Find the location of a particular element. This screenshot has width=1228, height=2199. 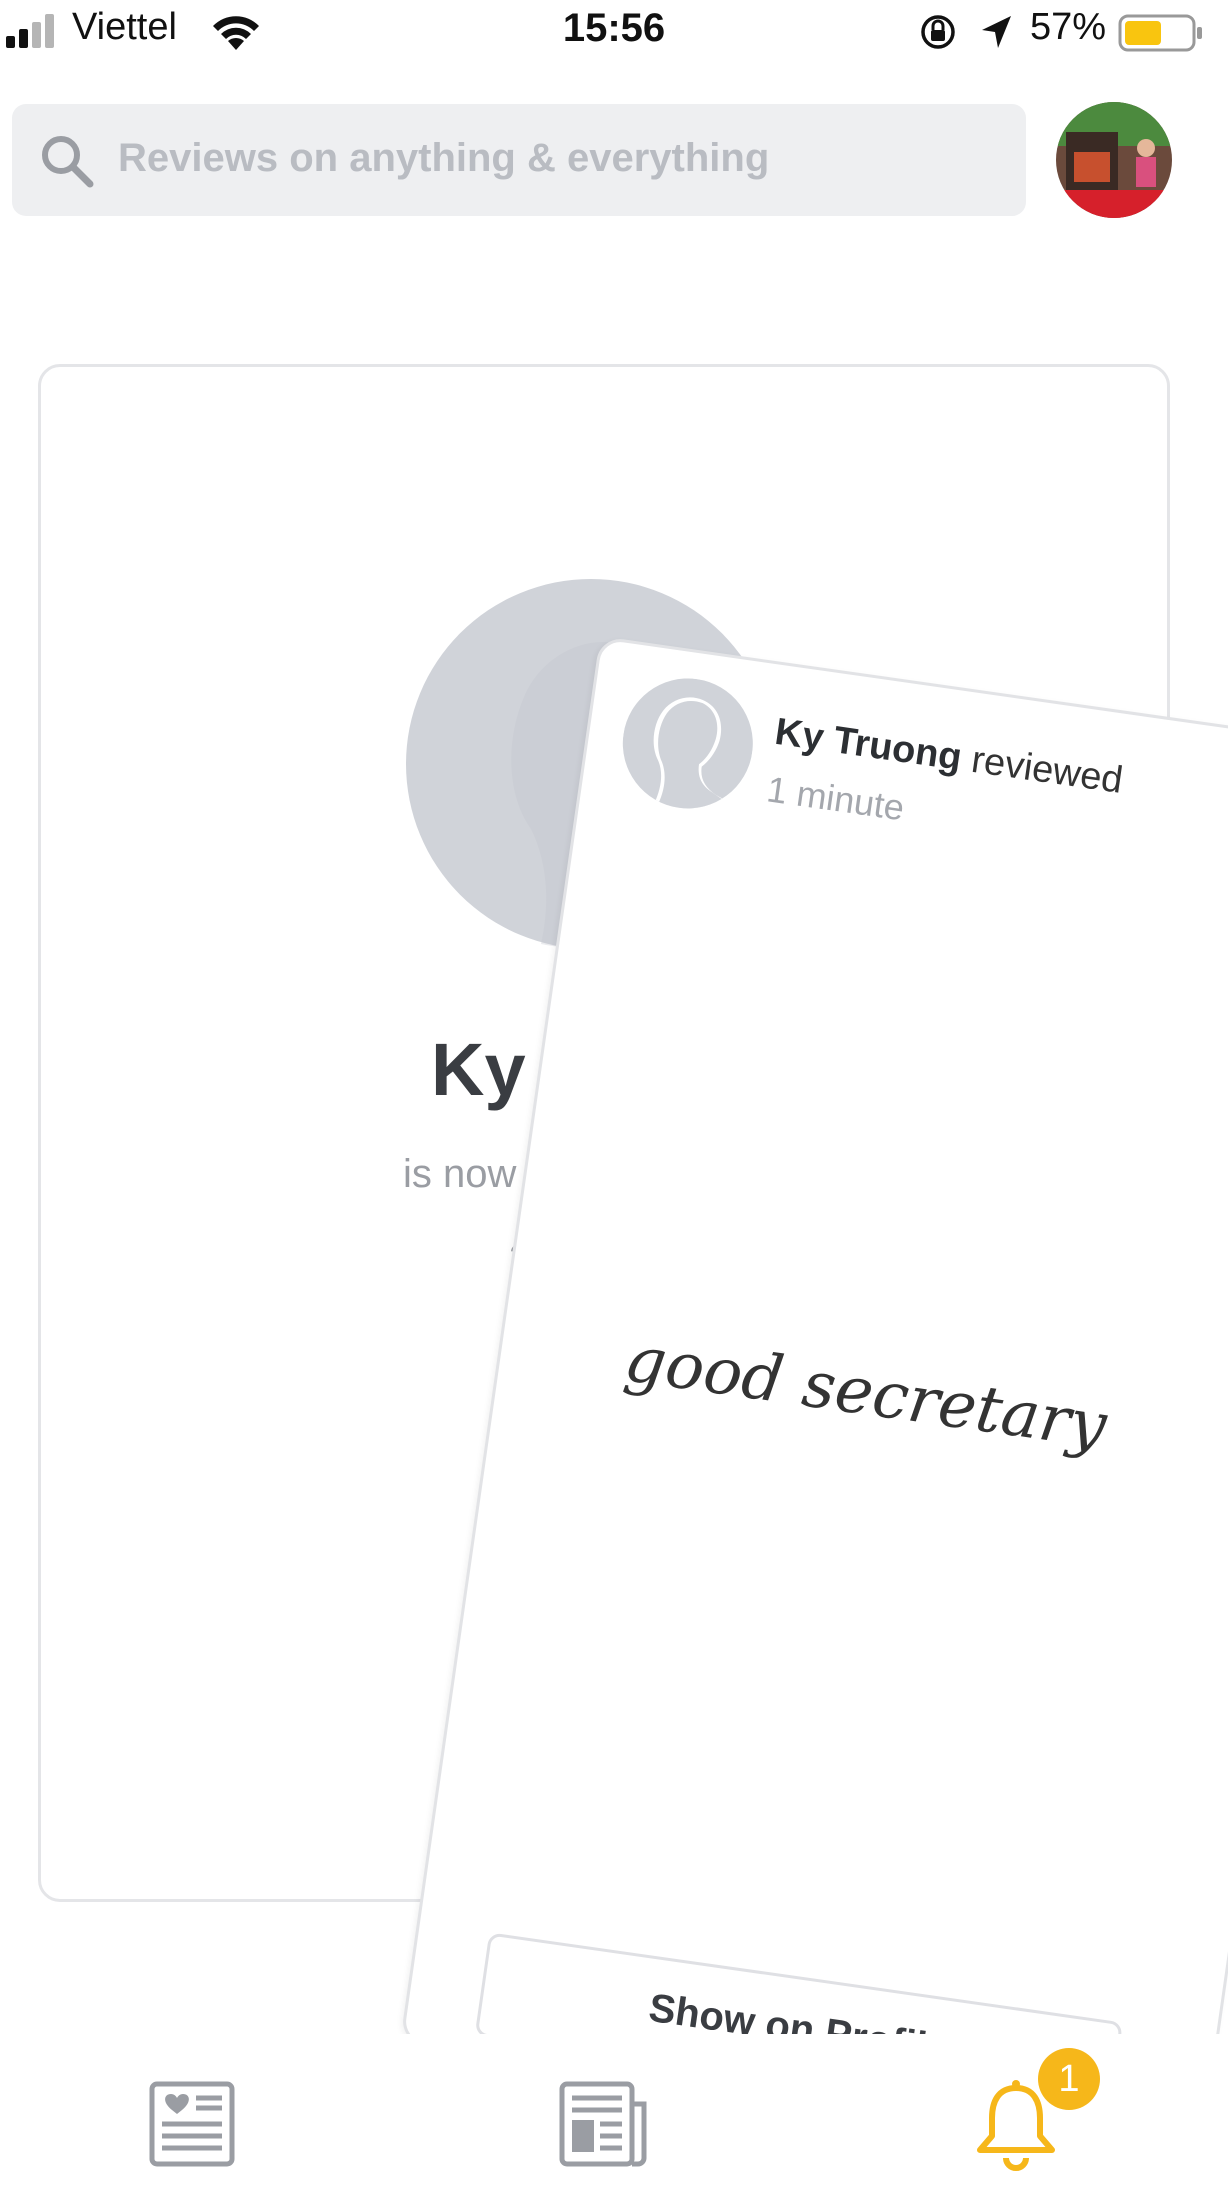

status-bar: Viettel 15:56 57% is located at coordinates (614, 33).